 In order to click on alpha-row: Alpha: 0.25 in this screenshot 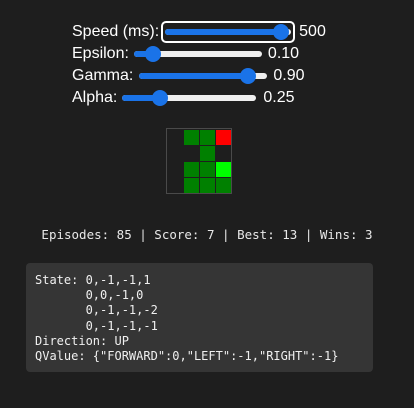, I will do `click(222, 98)`.